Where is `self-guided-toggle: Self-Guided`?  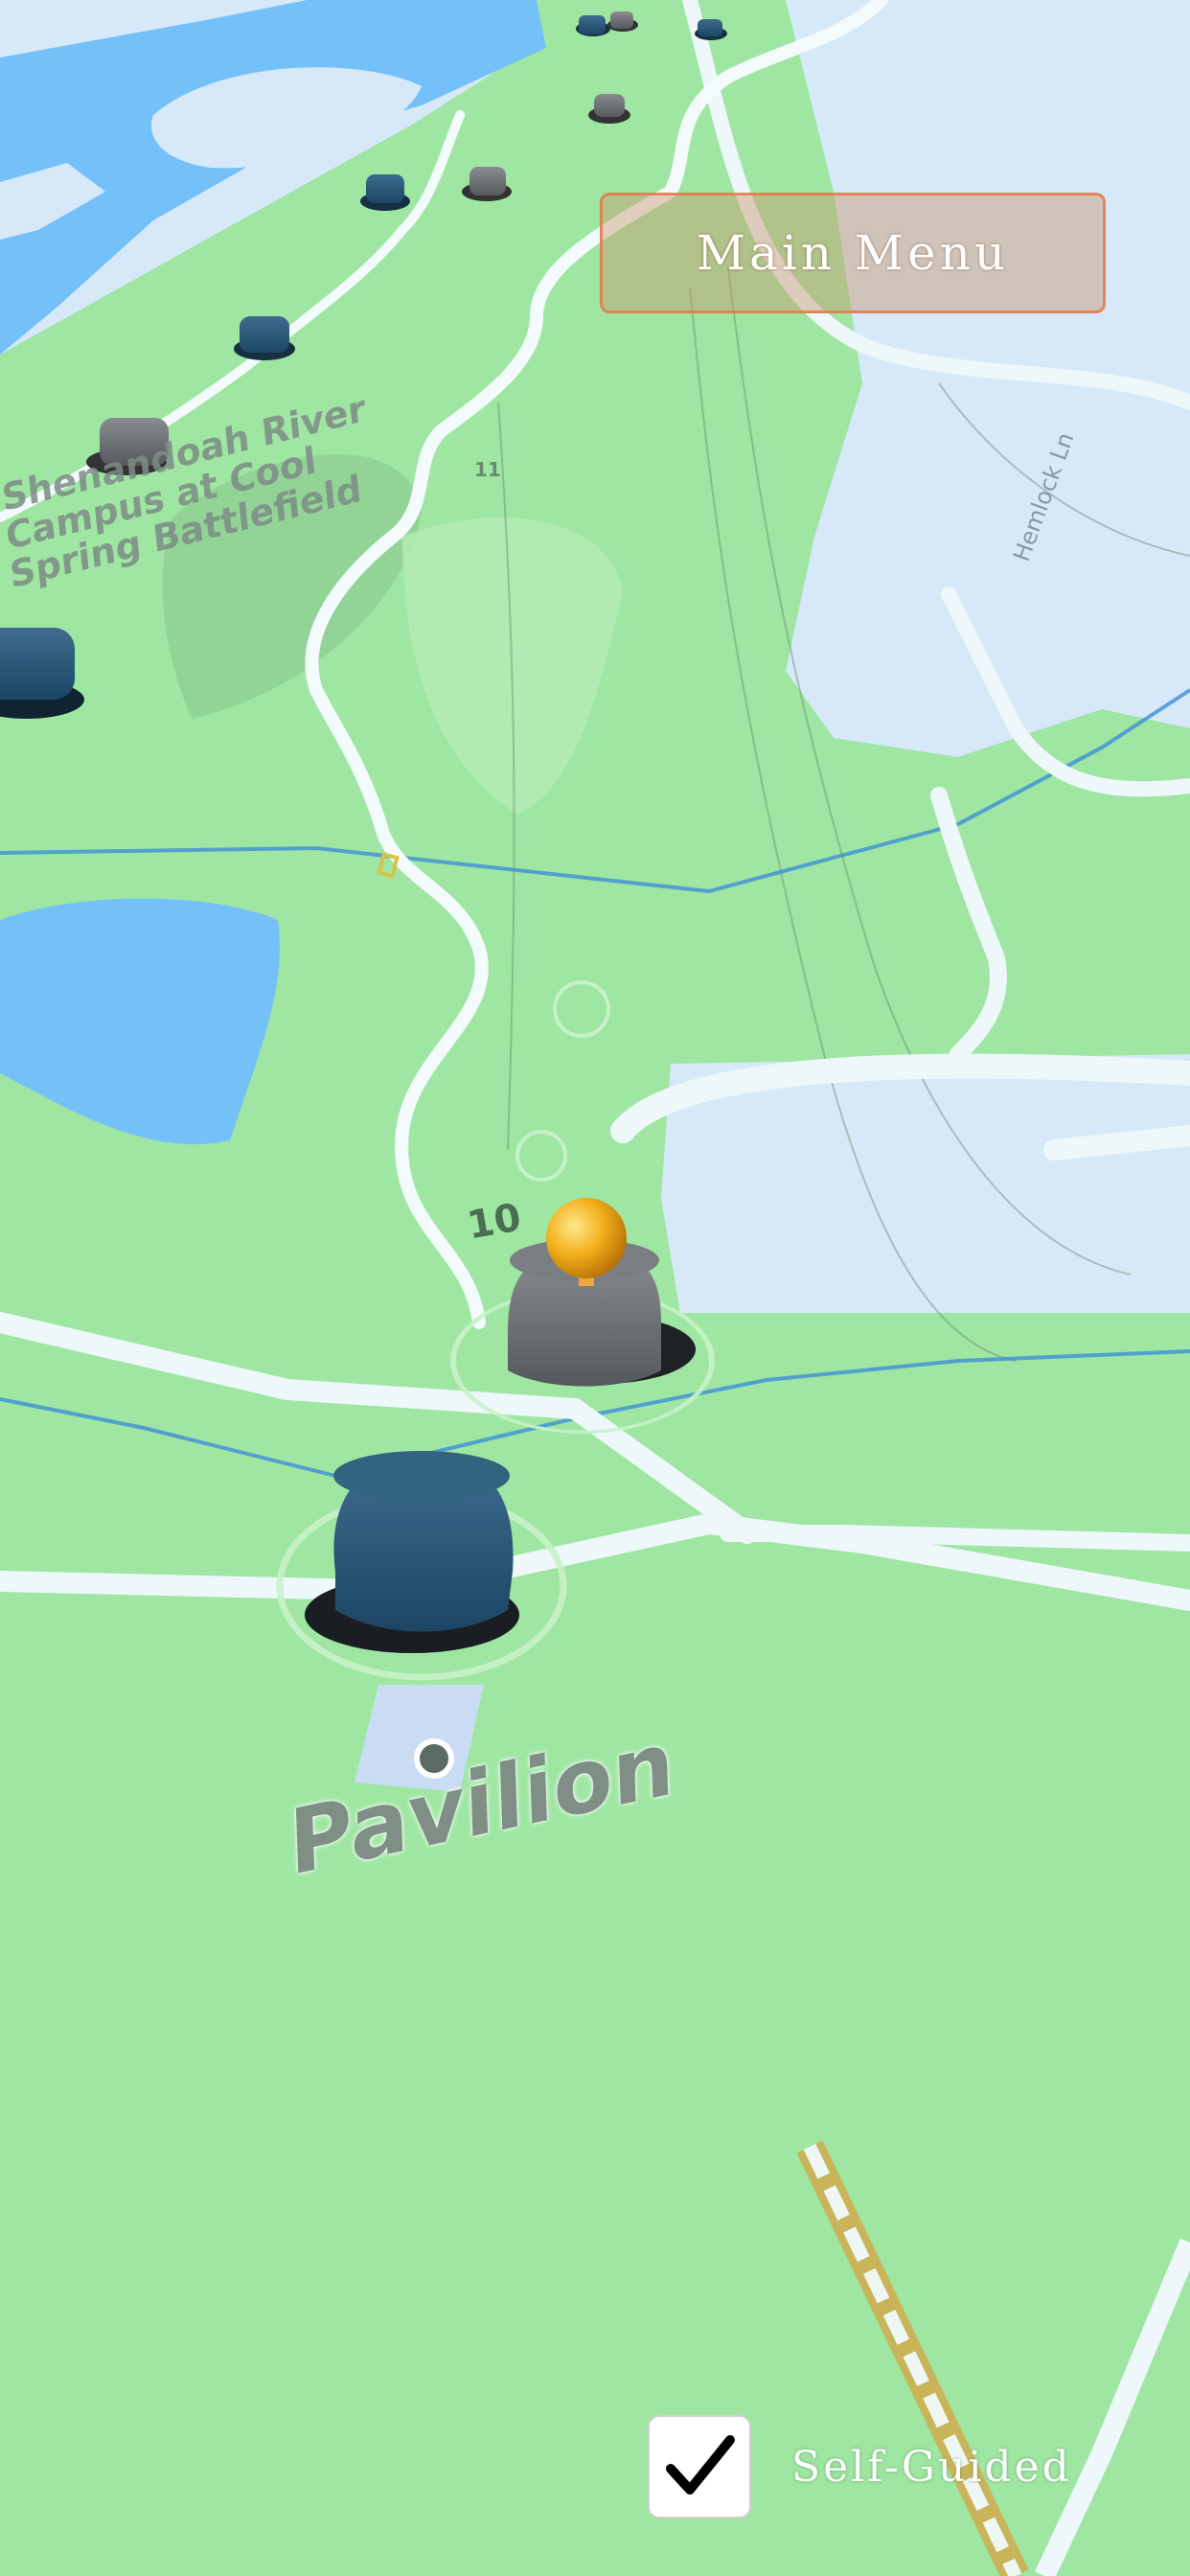
self-guided-toggle: Self-Guided is located at coordinates (860, 2466).